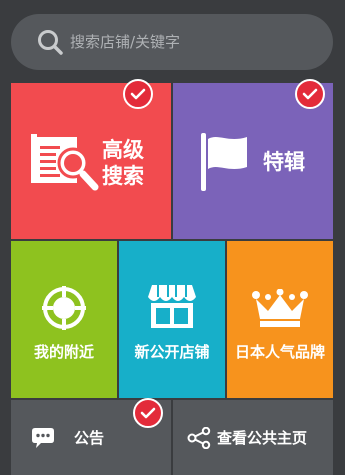 The height and width of the screenshot is (475, 345). Describe the element at coordinates (224, 162) in the screenshot. I see `flag-icon` at that location.